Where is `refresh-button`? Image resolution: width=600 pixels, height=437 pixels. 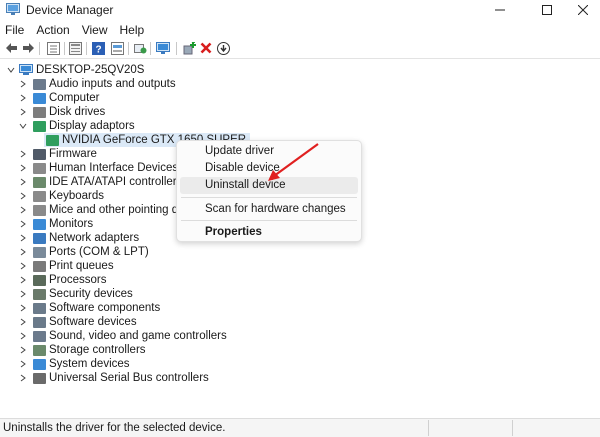 refresh-button is located at coordinates (140, 48).